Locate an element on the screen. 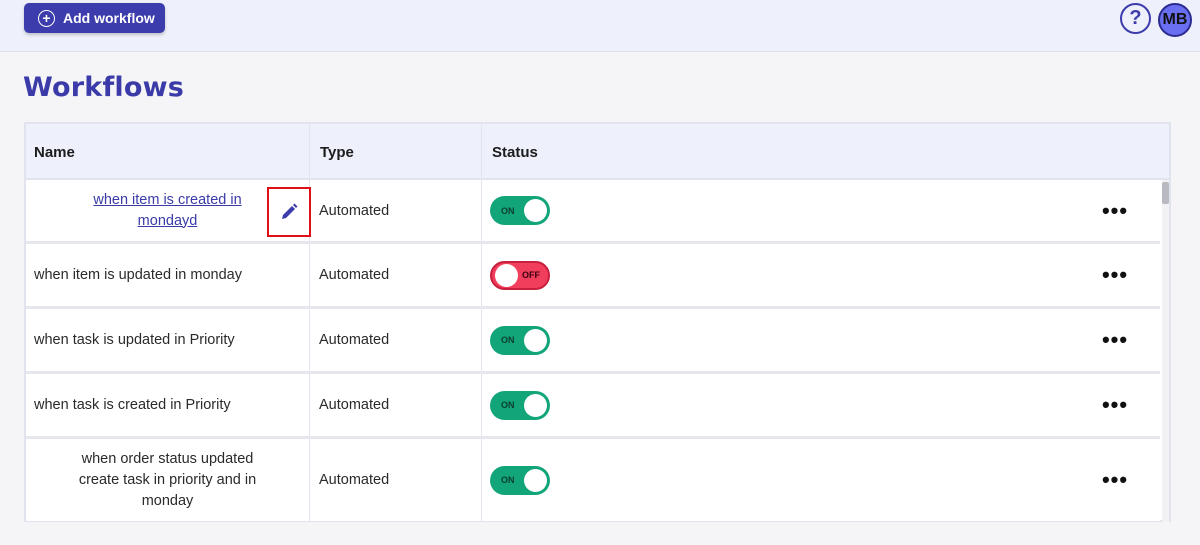  add-workflow-button: + Add workflow is located at coordinates (94, 18).